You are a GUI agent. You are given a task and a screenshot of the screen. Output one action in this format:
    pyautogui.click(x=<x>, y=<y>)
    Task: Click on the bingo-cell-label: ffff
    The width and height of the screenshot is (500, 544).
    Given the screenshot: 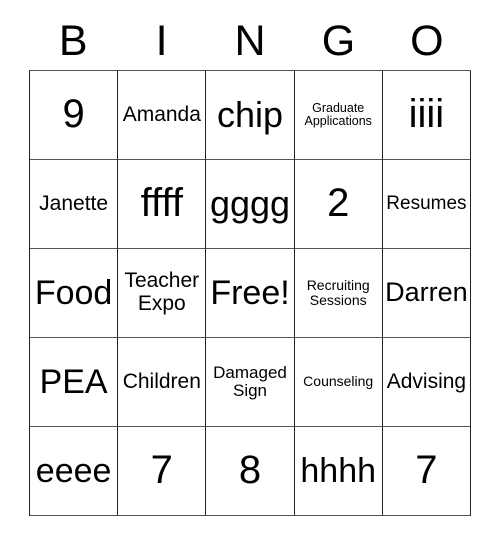 What is the action you would take?
    pyautogui.click(x=161, y=203)
    